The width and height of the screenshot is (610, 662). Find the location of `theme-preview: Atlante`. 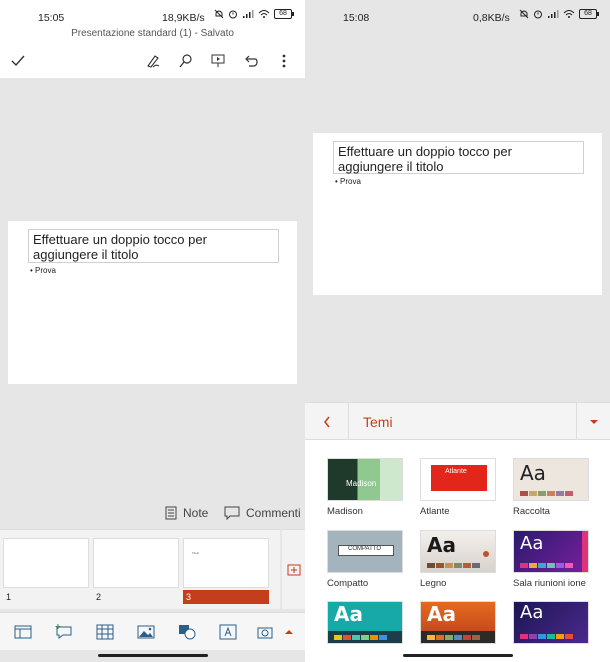

theme-preview: Atlante is located at coordinates (458, 479).